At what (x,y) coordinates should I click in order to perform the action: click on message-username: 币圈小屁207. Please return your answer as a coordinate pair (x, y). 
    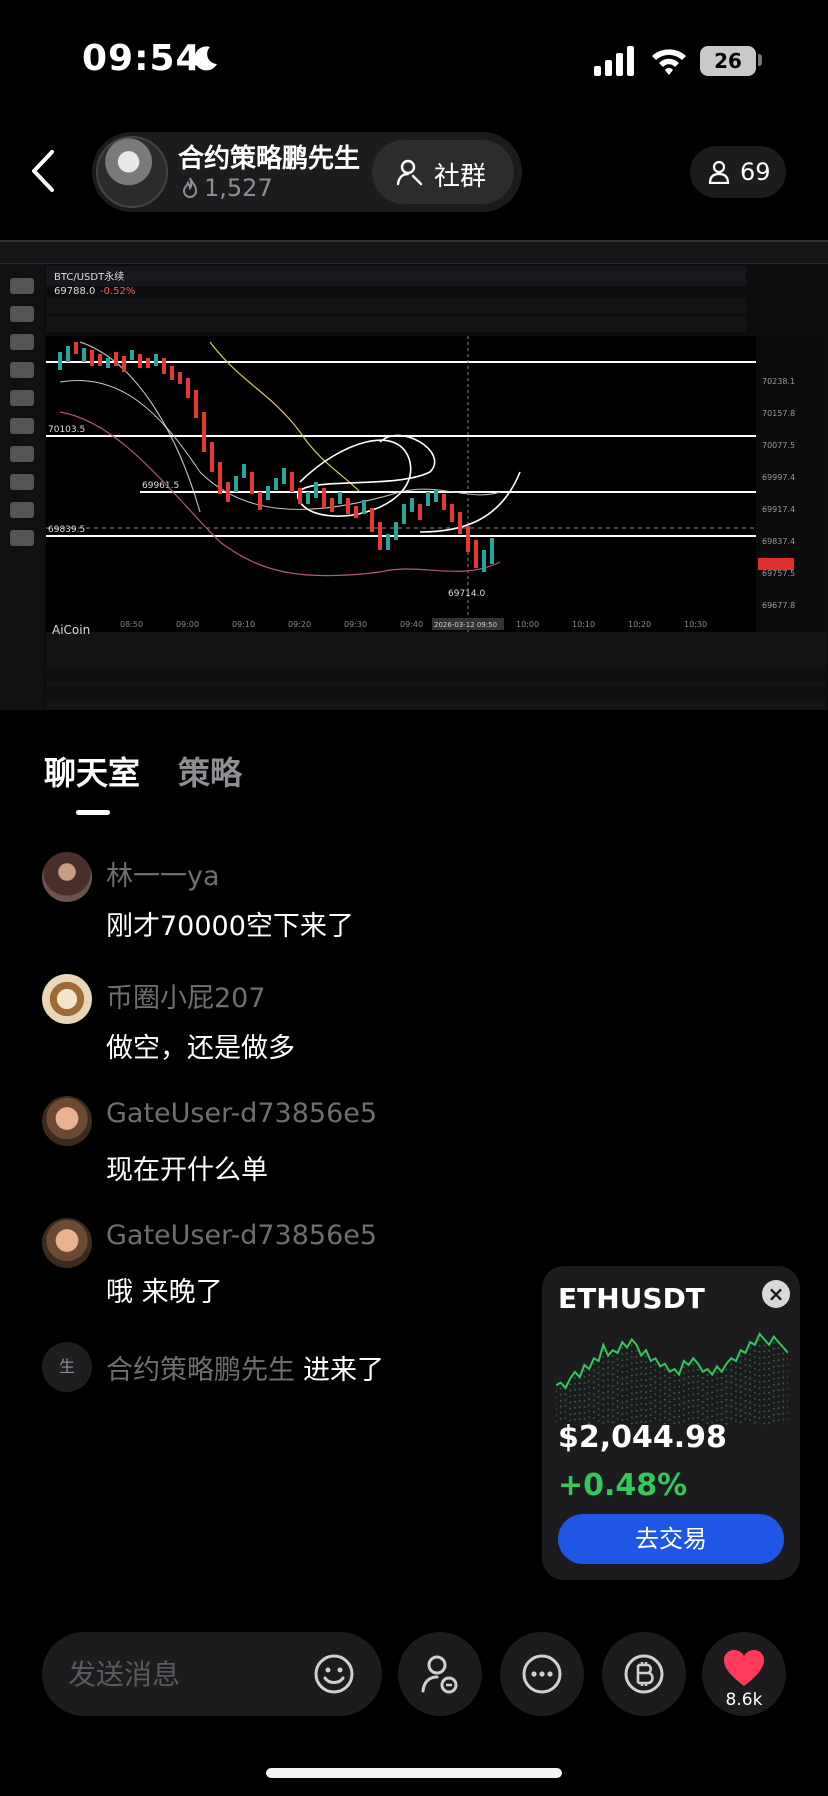
    Looking at the image, I should click on (186, 995).